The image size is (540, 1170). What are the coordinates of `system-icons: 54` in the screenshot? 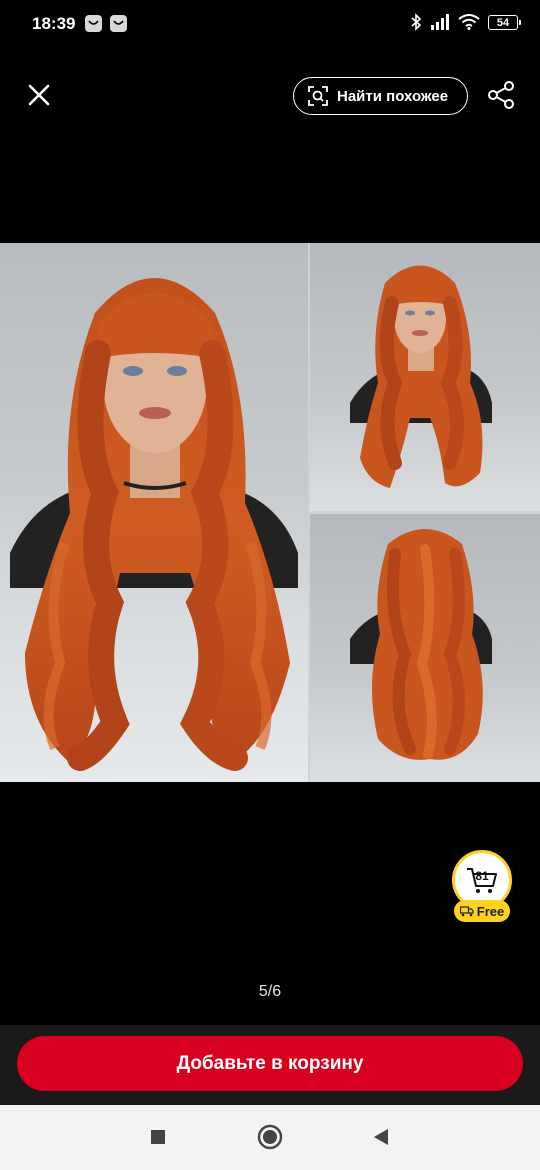 It's located at (465, 22).